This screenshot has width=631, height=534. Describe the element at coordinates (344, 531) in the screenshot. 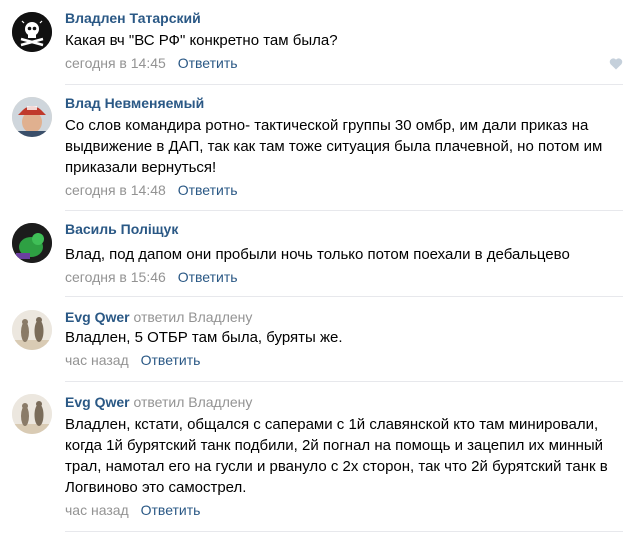

I see `divider` at that location.